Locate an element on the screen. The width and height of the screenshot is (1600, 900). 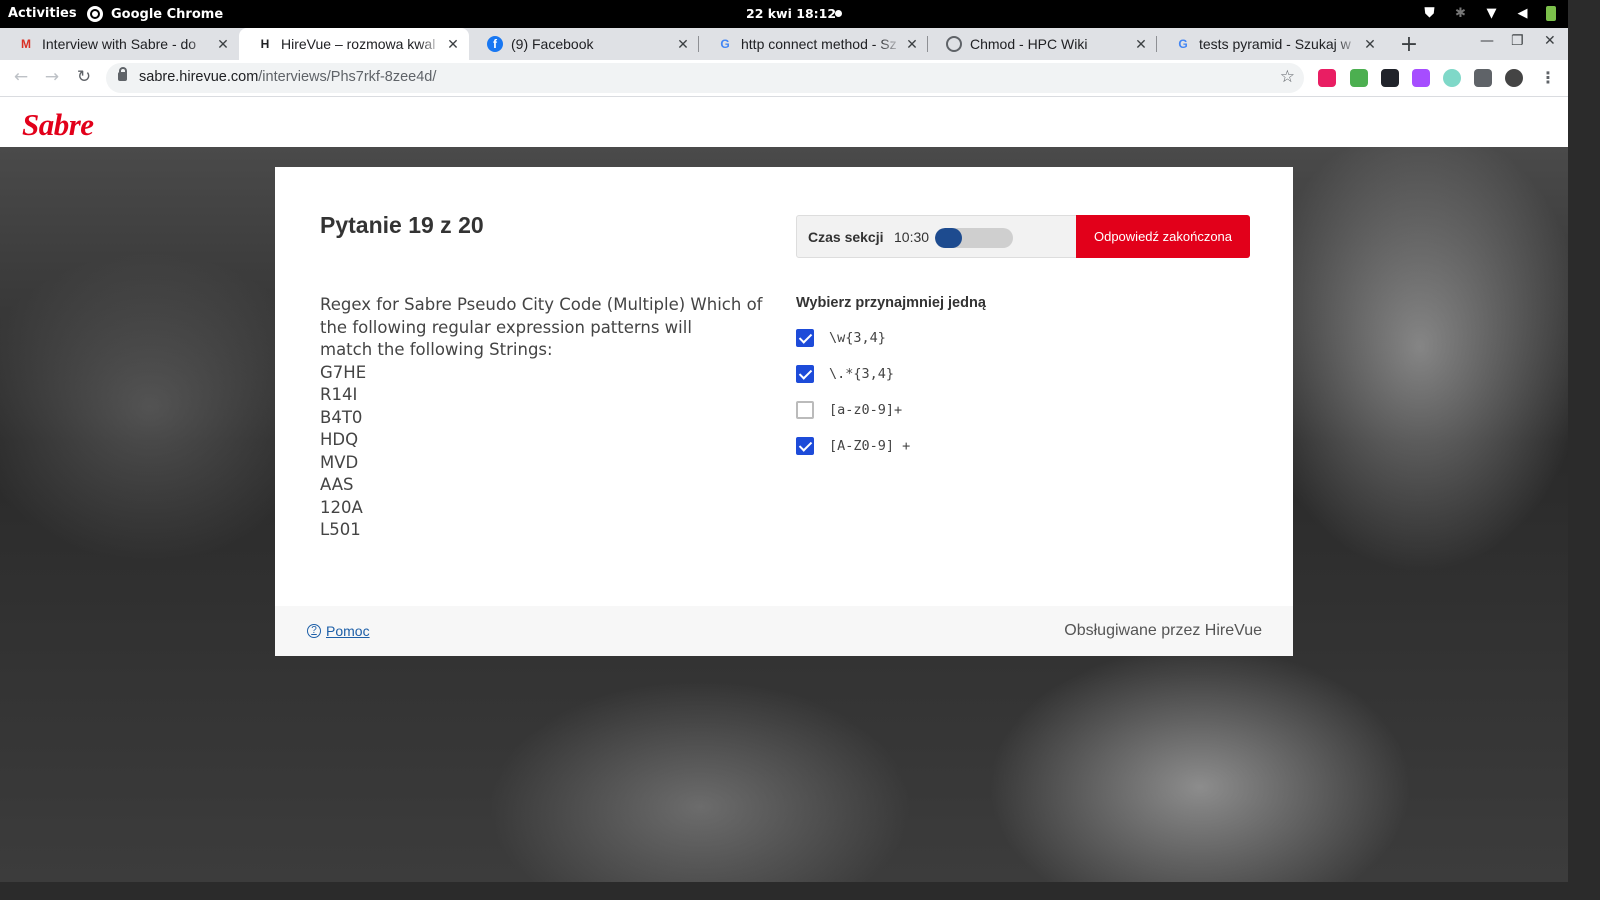
tab-facebook: f (9) Facebook ✕ is located at coordinates (584, 44).